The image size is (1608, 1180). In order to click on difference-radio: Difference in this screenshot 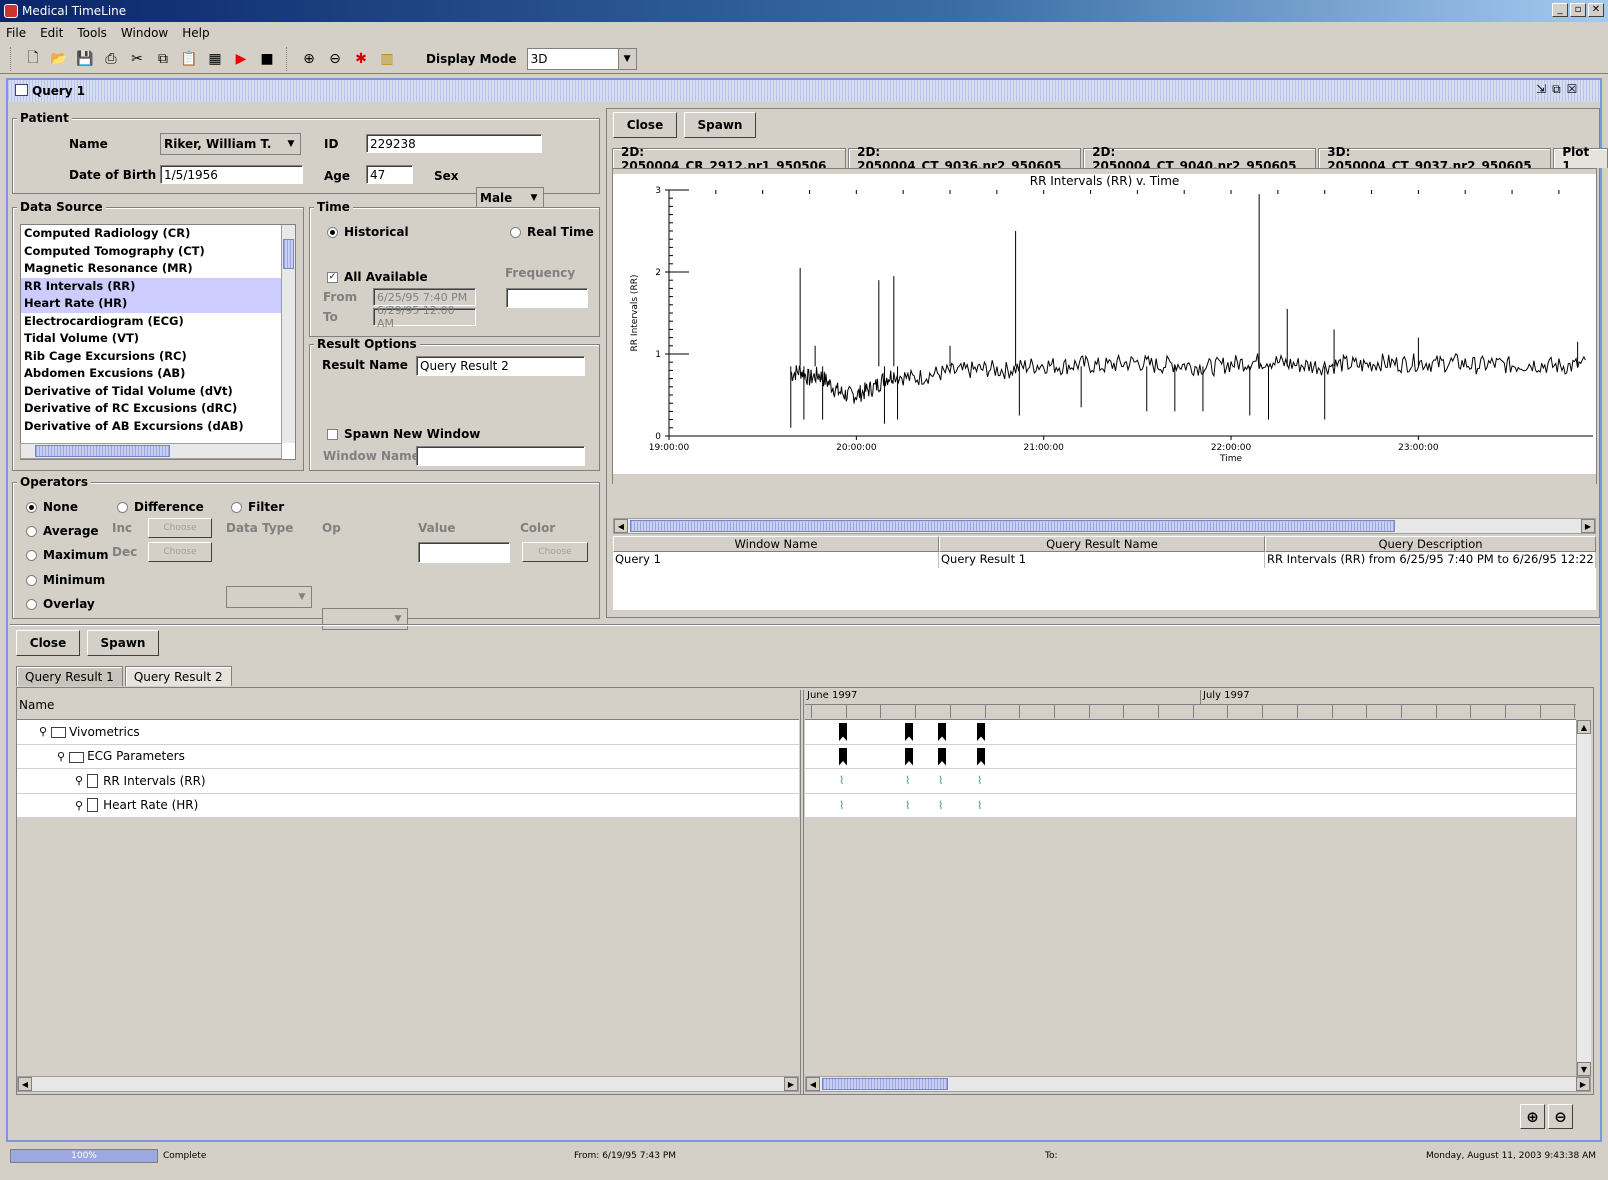, I will do `click(160, 507)`.